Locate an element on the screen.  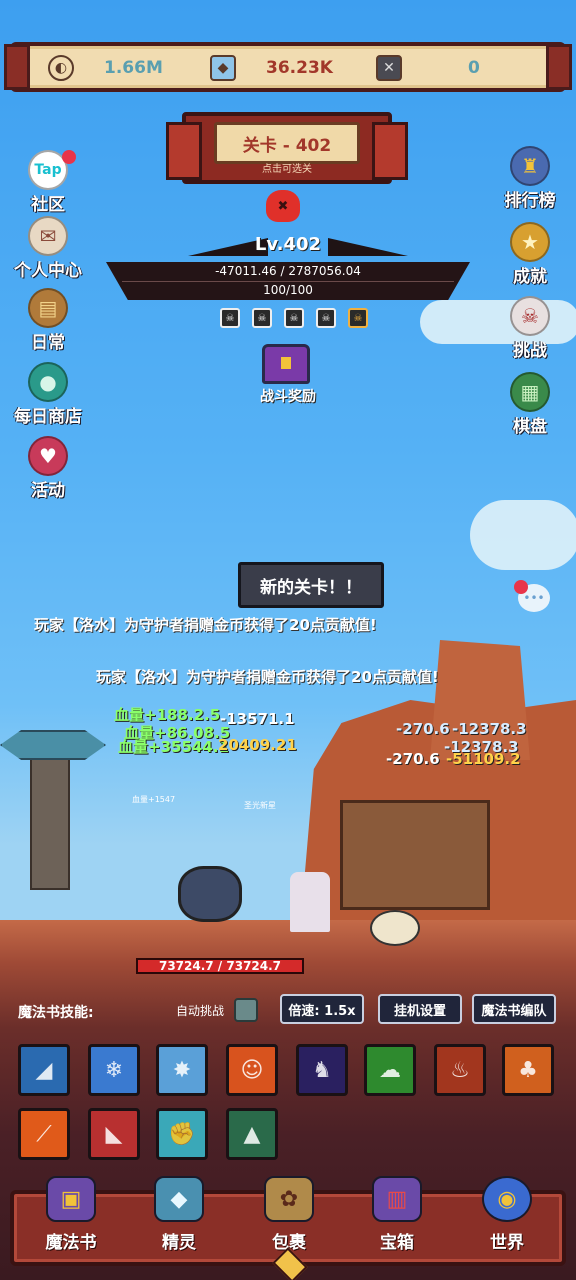
blade-slash-icon: ◣ is located at coordinates (114, 1134).